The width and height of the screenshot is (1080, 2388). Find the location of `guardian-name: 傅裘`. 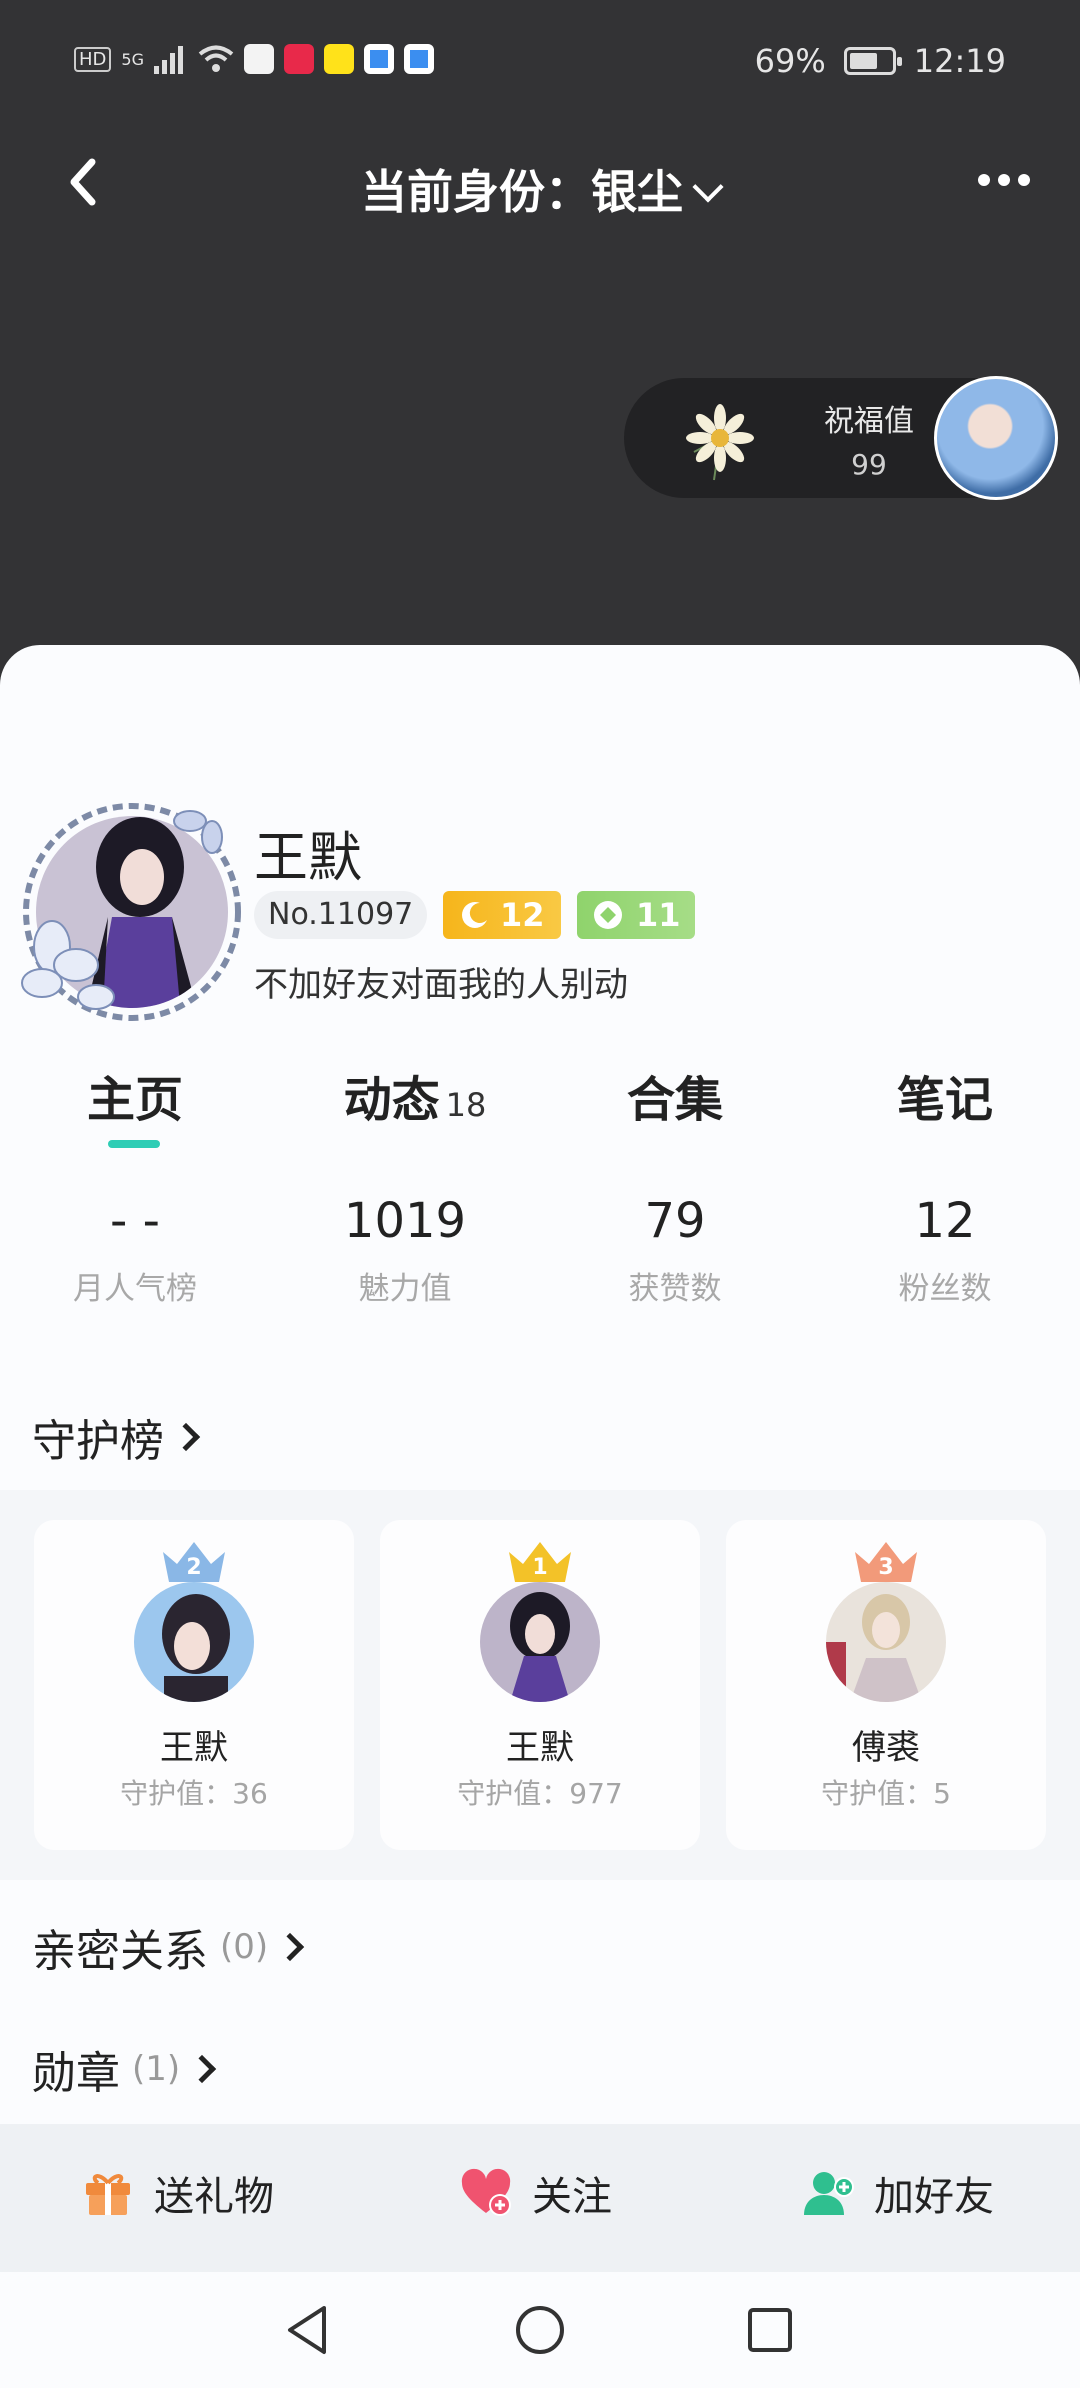

guardian-name: 傅裘 is located at coordinates (886, 1748).